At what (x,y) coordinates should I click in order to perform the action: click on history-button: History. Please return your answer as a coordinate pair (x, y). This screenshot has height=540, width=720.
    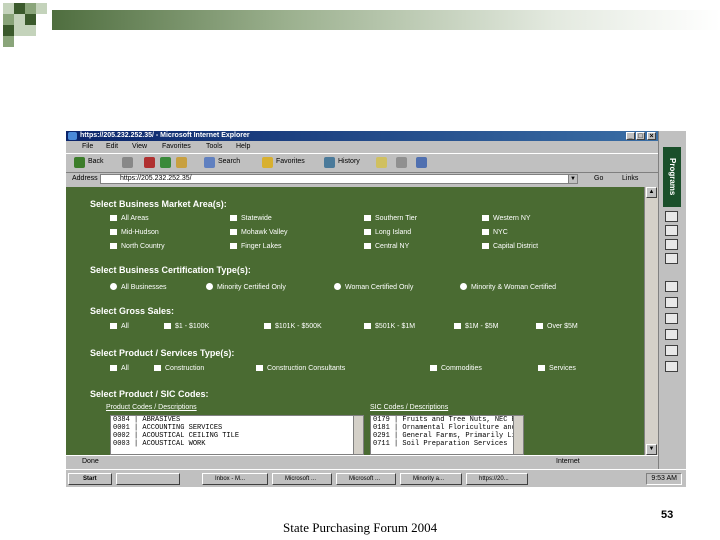
    Looking at the image, I should click on (349, 161).